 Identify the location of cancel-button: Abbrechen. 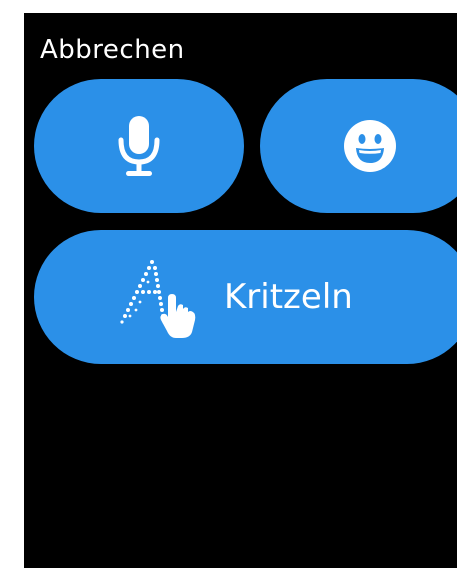
(112, 50).